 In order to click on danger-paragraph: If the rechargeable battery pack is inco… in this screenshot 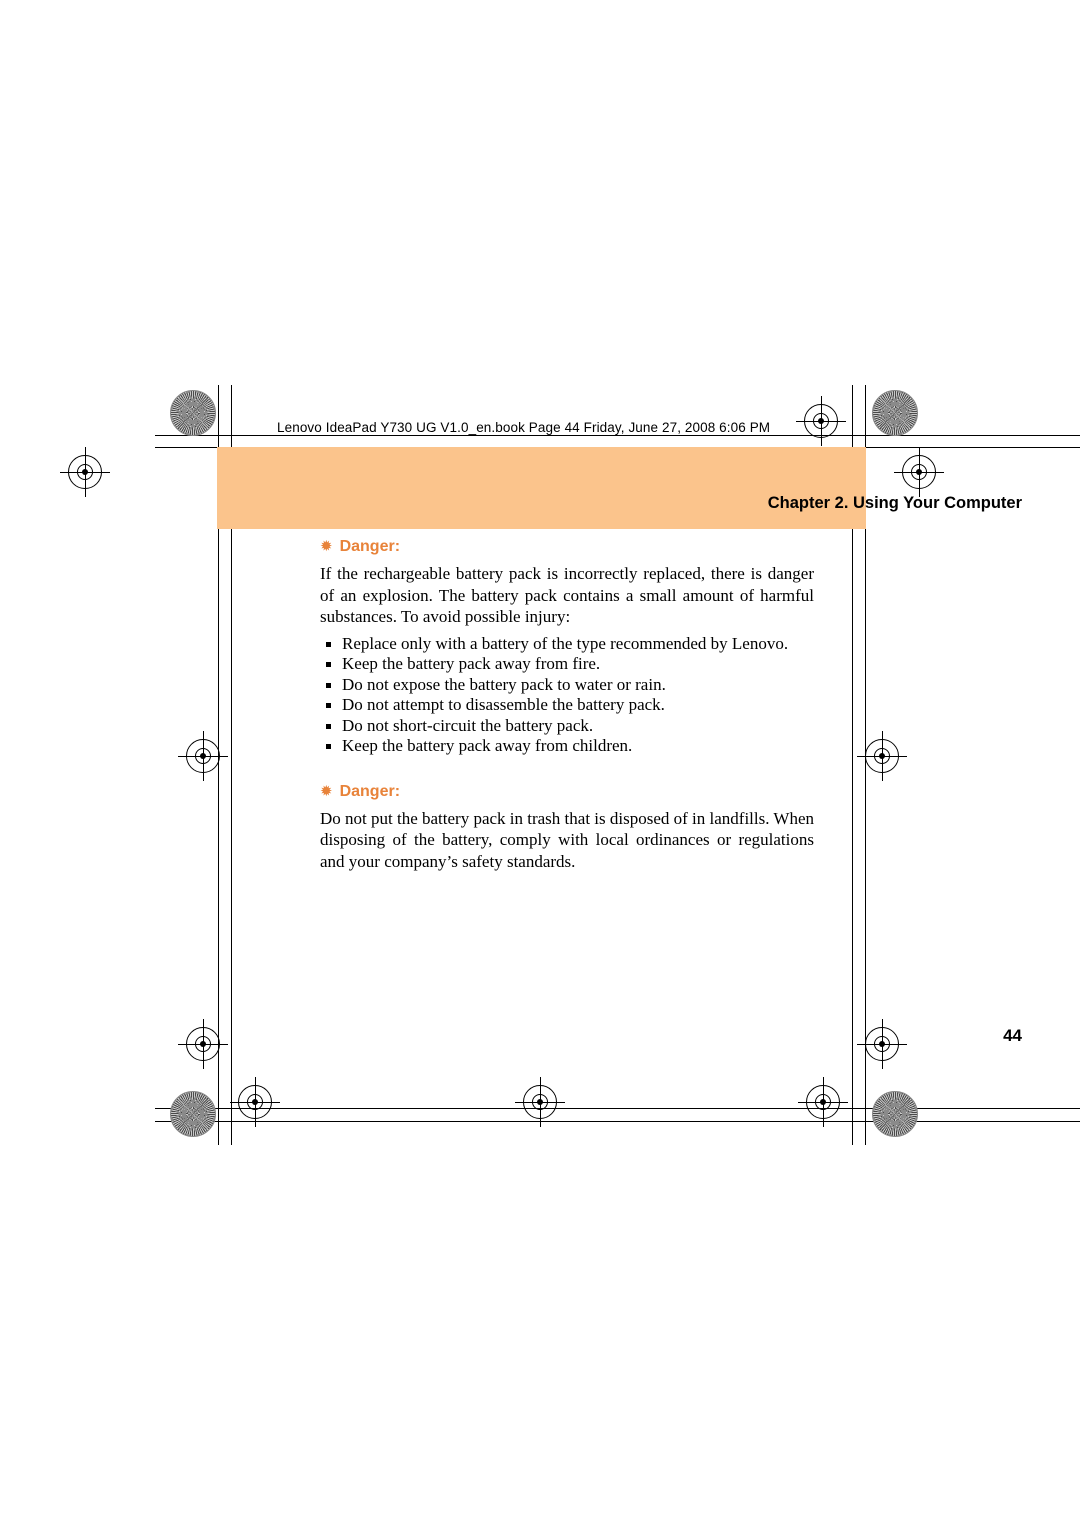, I will do `click(567, 595)`.